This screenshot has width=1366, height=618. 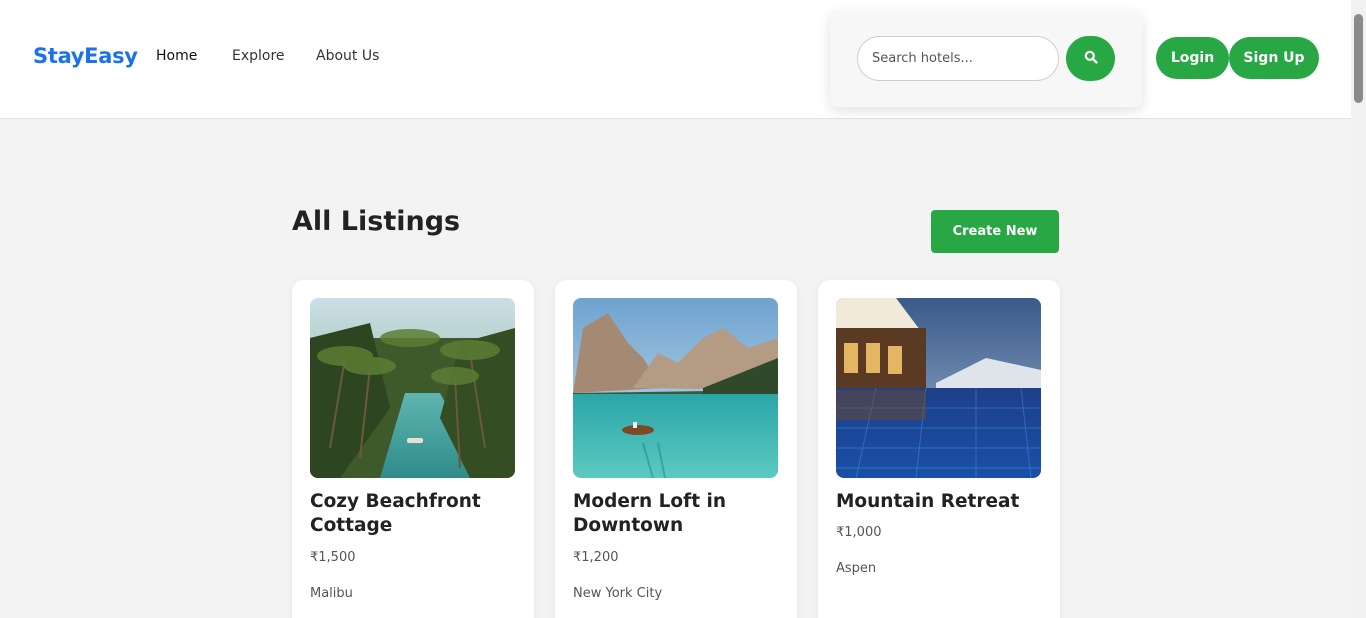 I want to click on listing-location: New York City, so click(x=618, y=593).